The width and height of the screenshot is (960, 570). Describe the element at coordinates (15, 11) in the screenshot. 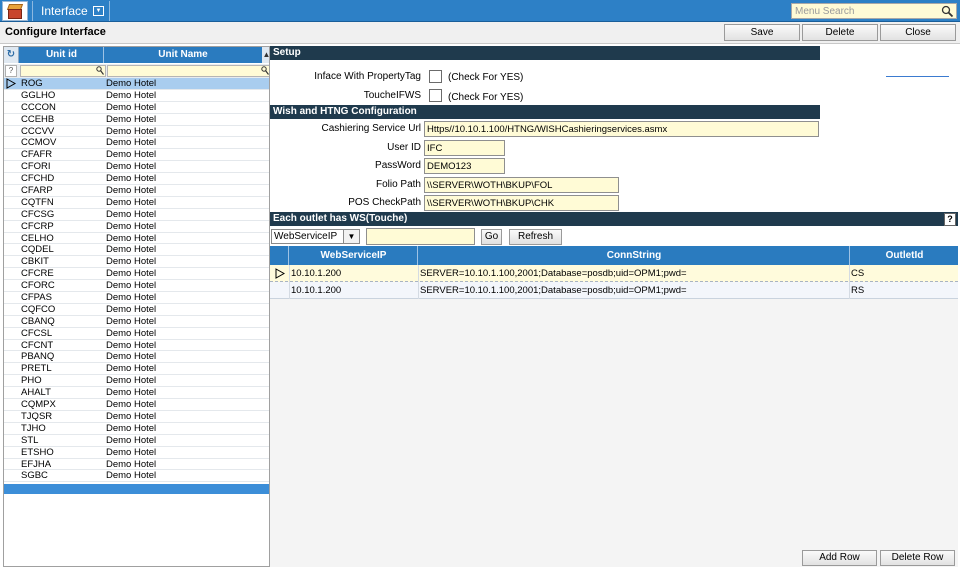

I see `app-box-icon` at that location.